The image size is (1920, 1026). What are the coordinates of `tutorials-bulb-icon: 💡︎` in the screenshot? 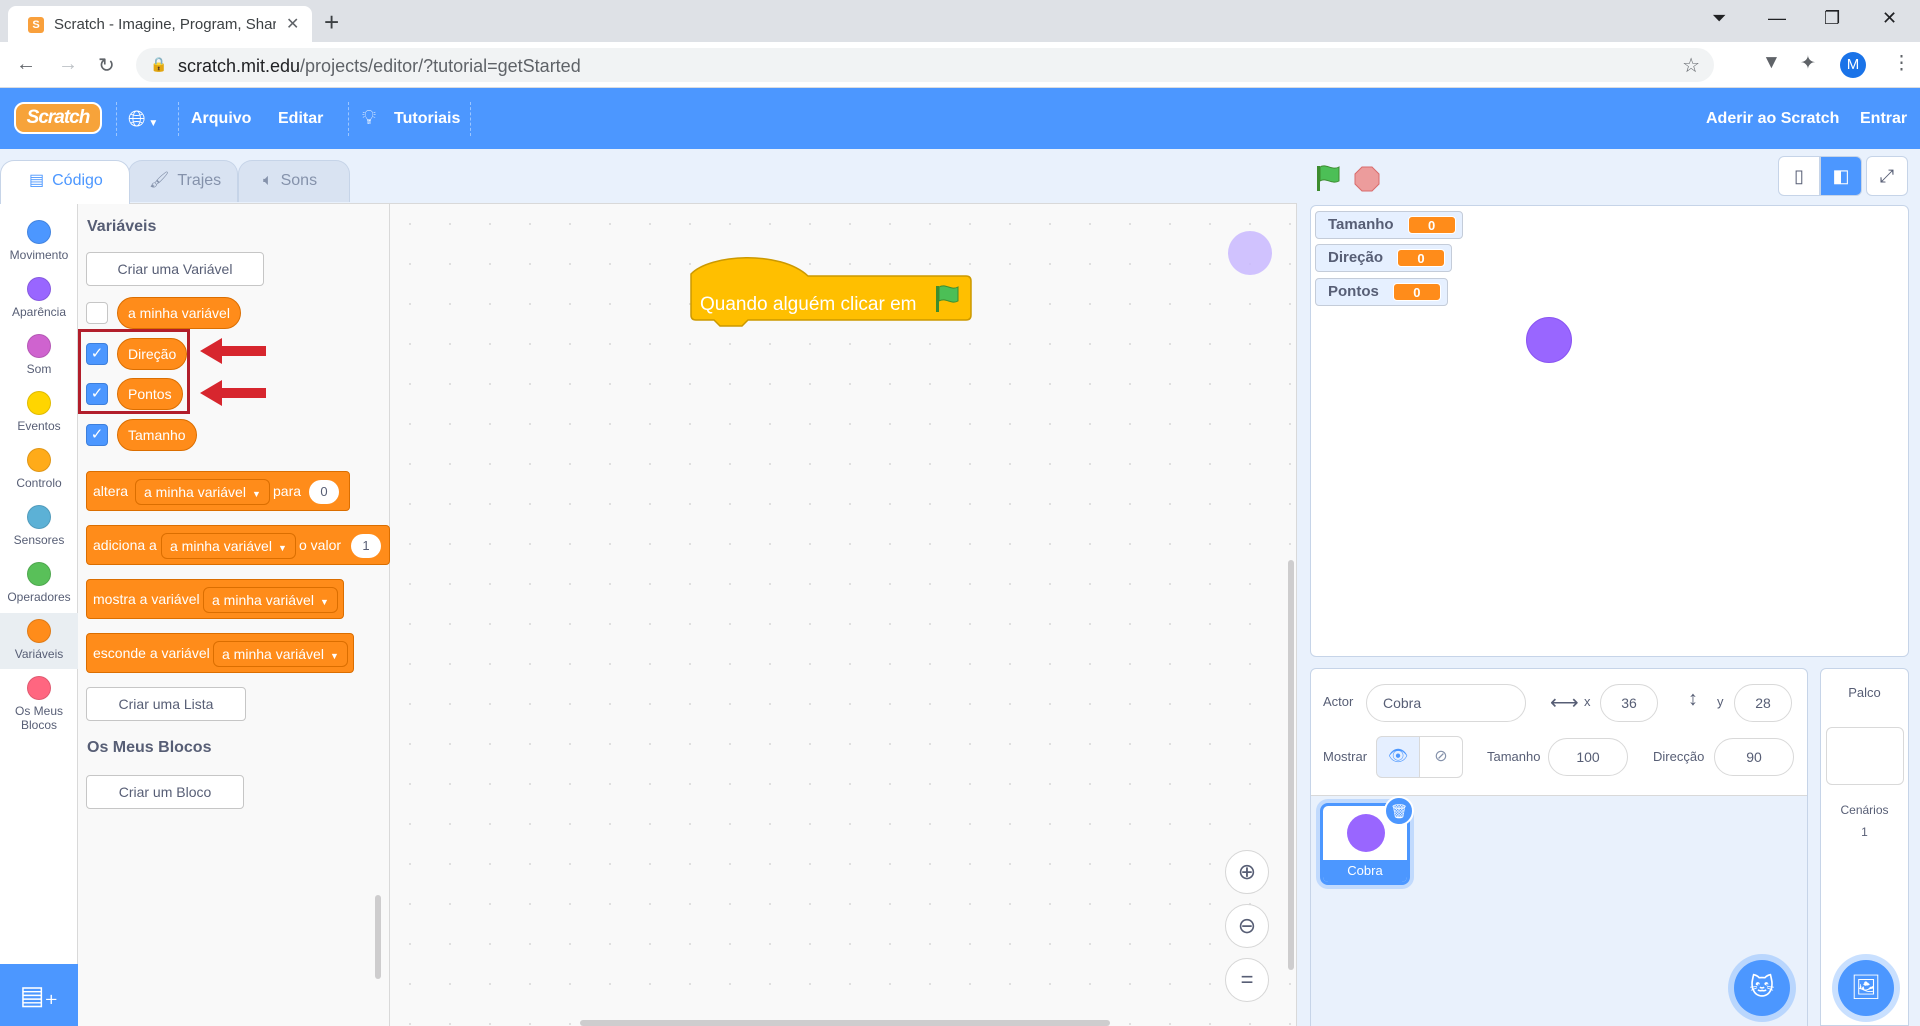 It's located at (369, 118).